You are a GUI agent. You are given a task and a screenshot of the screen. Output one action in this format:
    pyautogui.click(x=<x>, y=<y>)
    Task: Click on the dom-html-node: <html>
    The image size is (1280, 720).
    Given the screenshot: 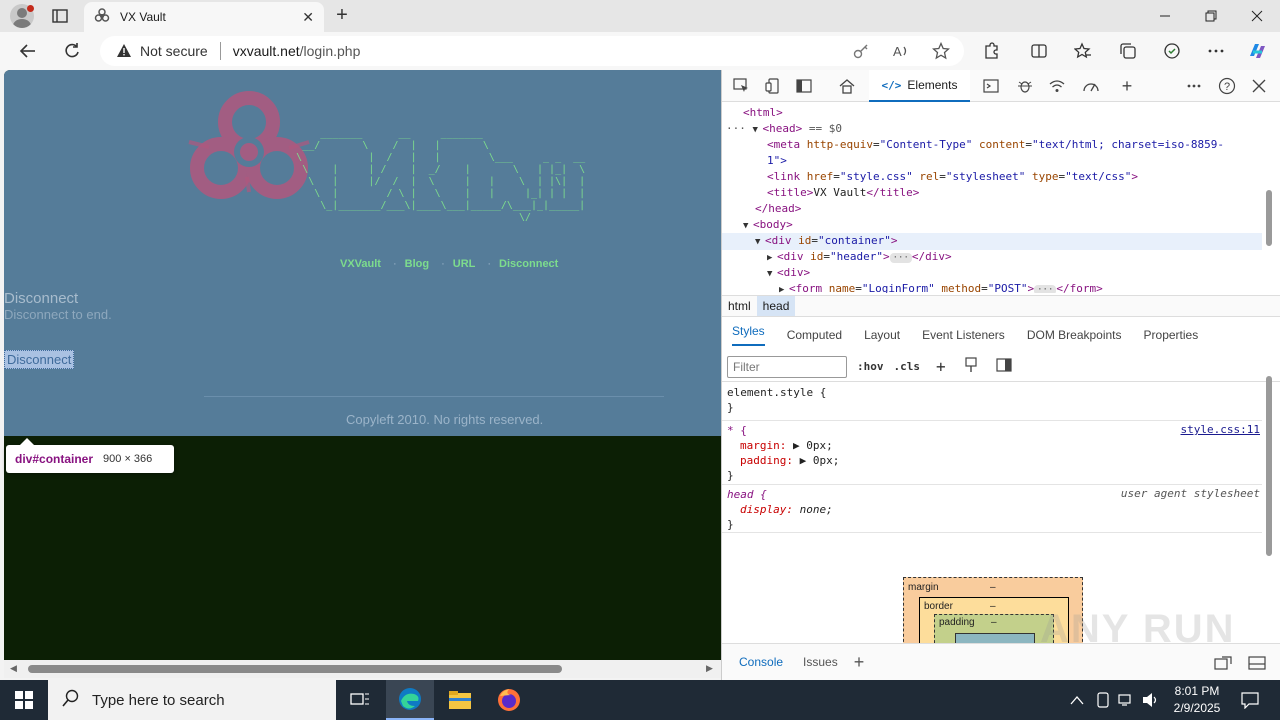 What is the action you would take?
    pyautogui.click(x=763, y=113)
    